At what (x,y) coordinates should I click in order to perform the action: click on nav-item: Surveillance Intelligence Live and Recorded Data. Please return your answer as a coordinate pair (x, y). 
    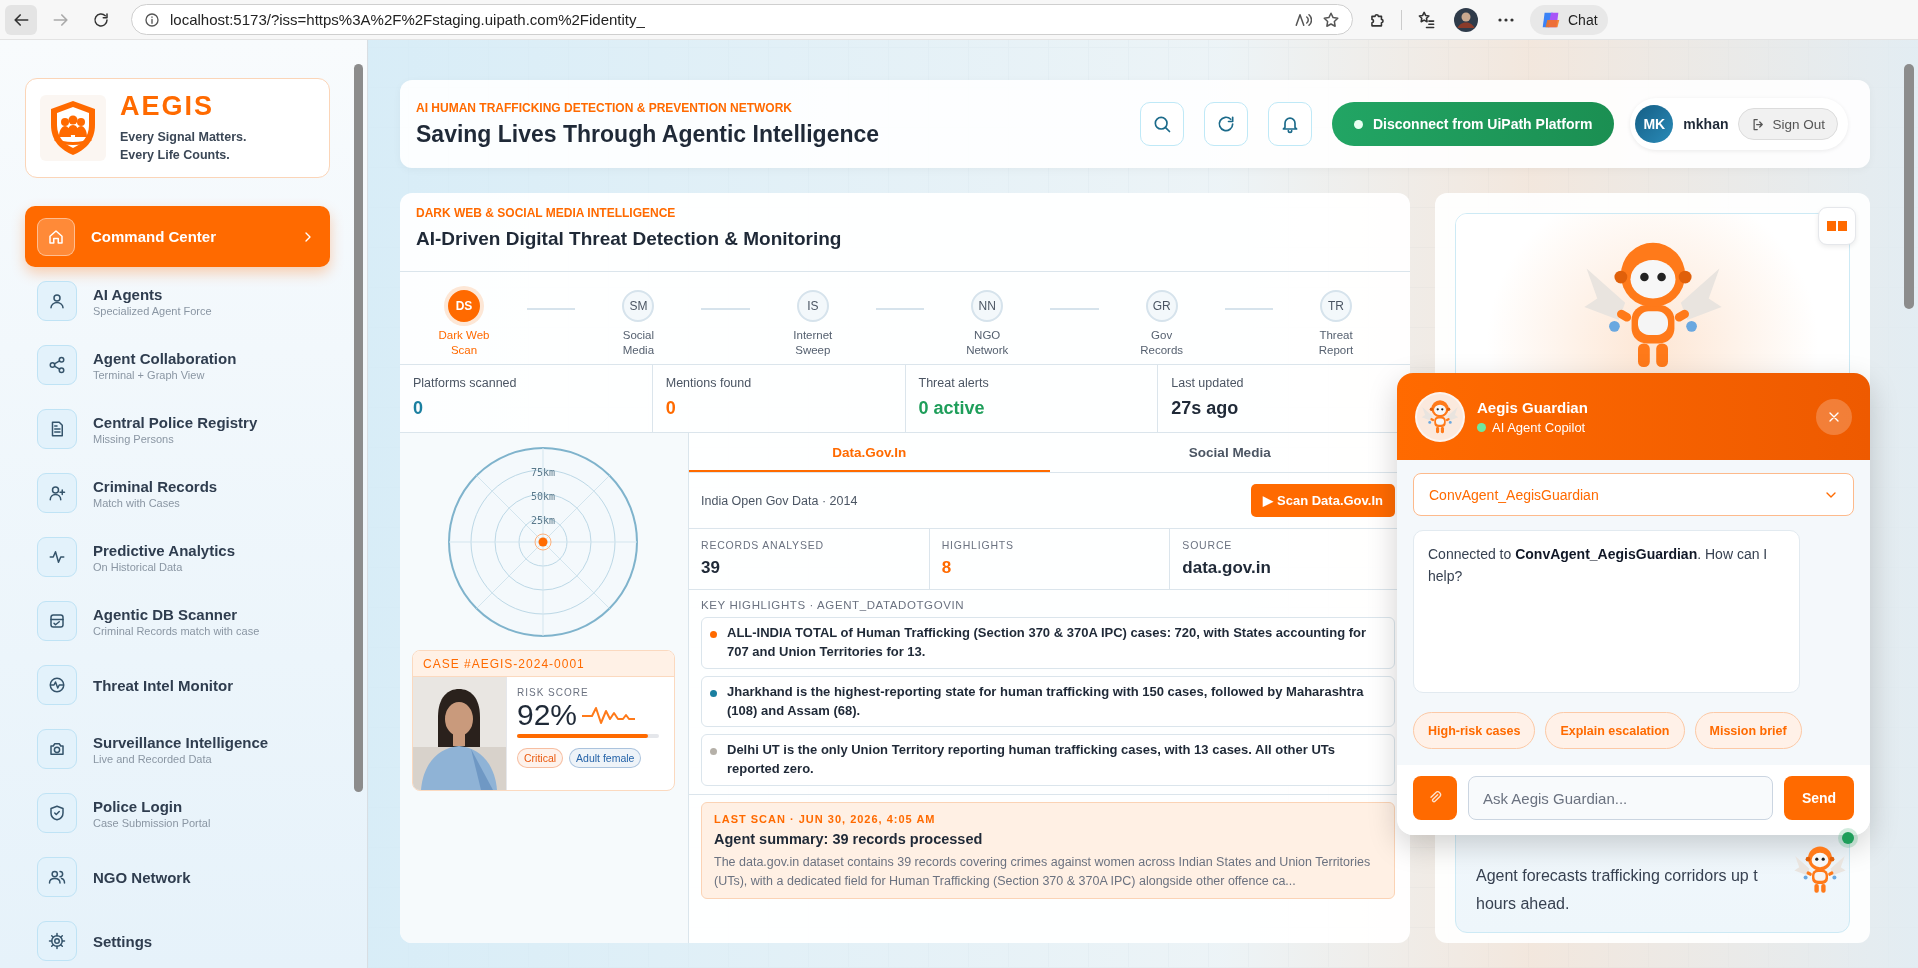
    Looking at the image, I should click on (177, 749).